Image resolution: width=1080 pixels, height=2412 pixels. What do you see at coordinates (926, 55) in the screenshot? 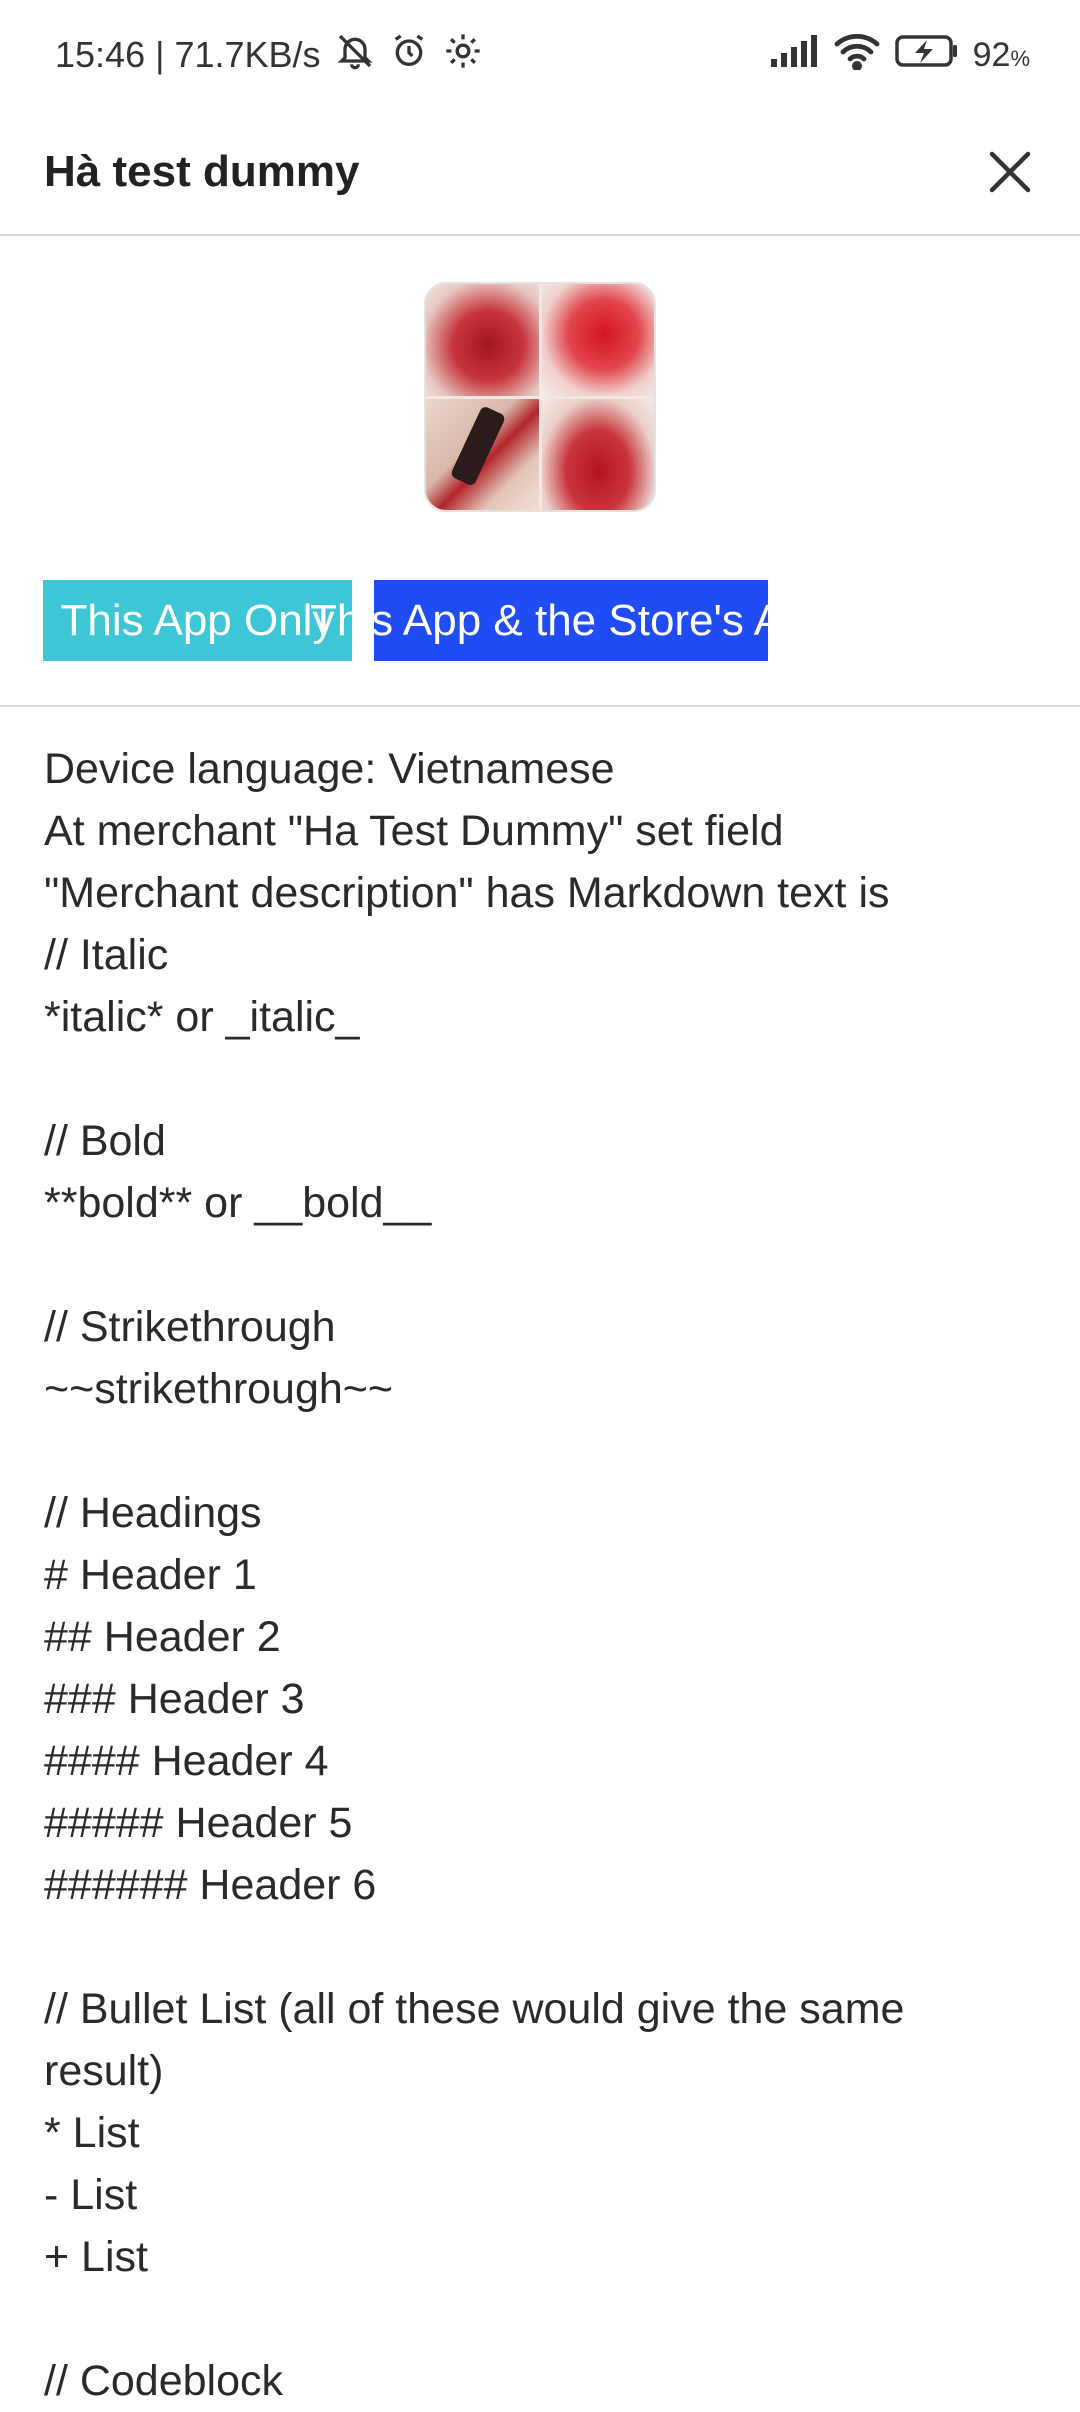
I see `battery-charging-icon` at bounding box center [926, 55].